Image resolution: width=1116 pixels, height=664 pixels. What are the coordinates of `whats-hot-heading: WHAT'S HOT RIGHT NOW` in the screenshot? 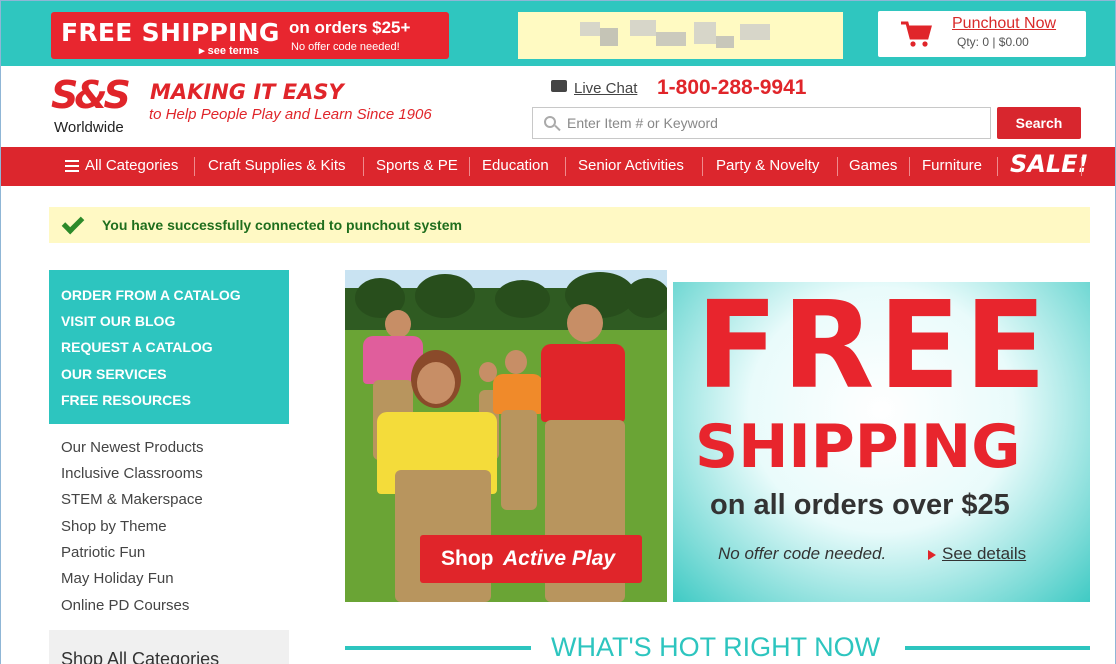 It's located at (716, 647).